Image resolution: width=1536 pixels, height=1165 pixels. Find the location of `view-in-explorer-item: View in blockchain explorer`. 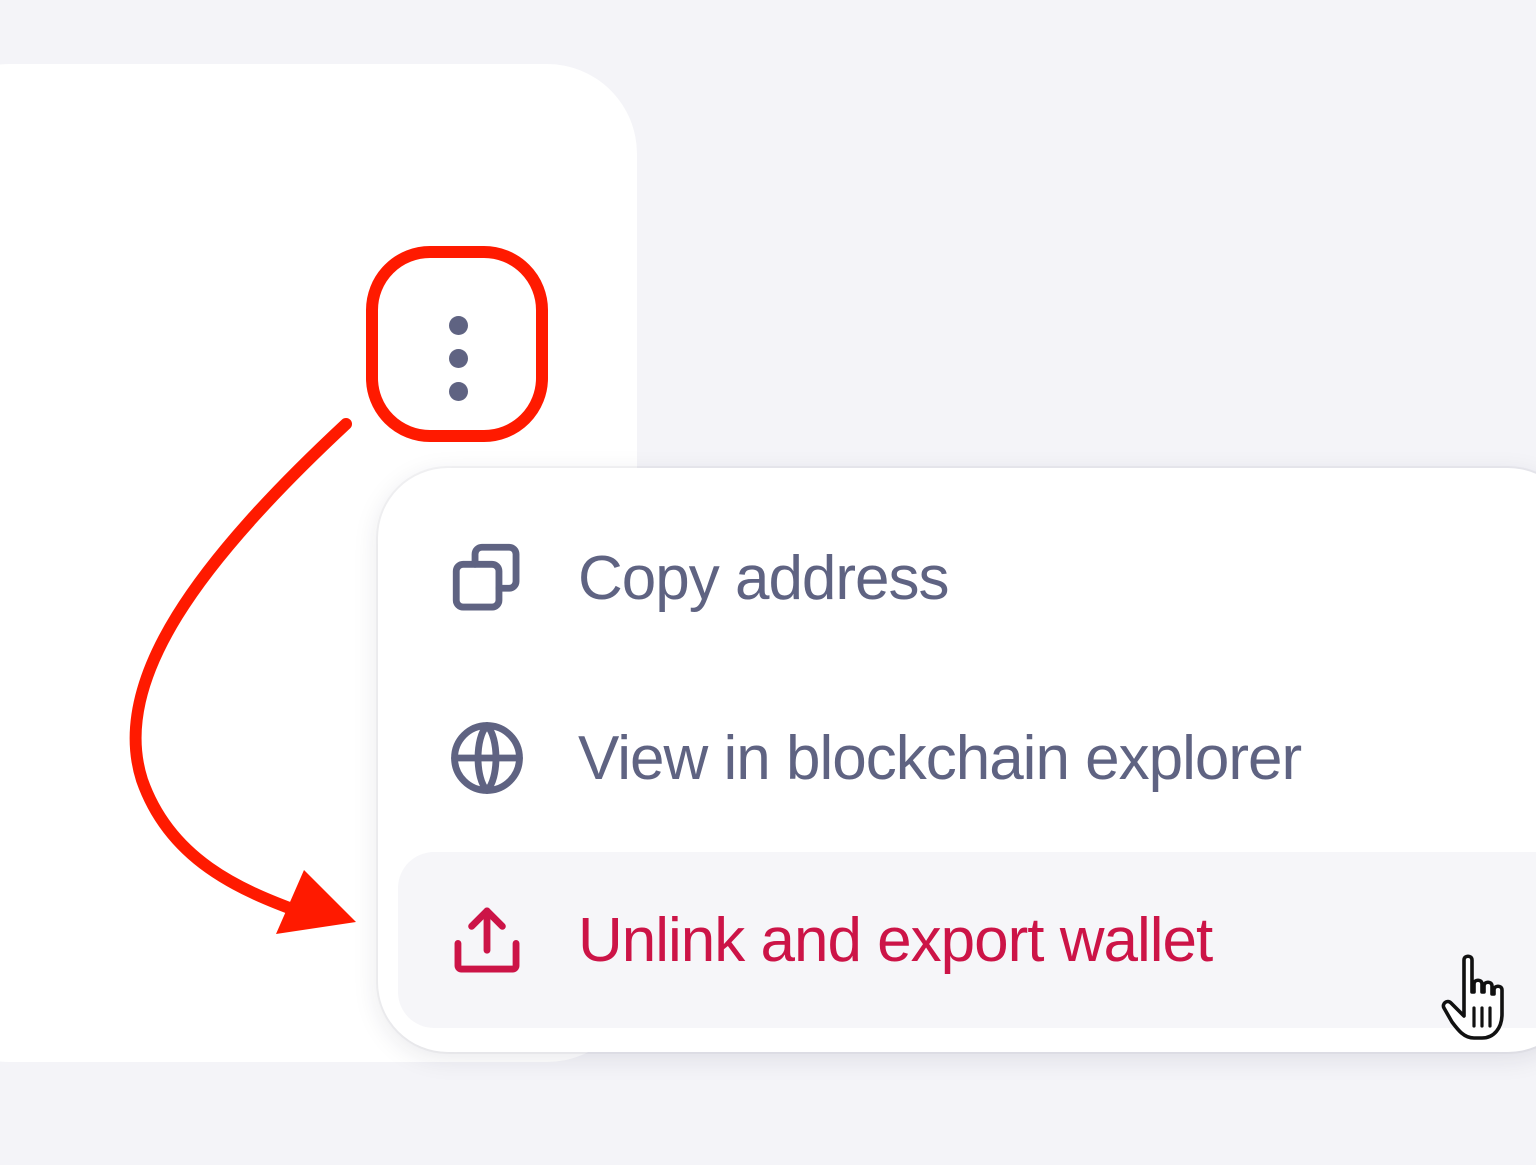

view-in-explorer-item: View in blockchain explorer is located at coordinates (967, 758).